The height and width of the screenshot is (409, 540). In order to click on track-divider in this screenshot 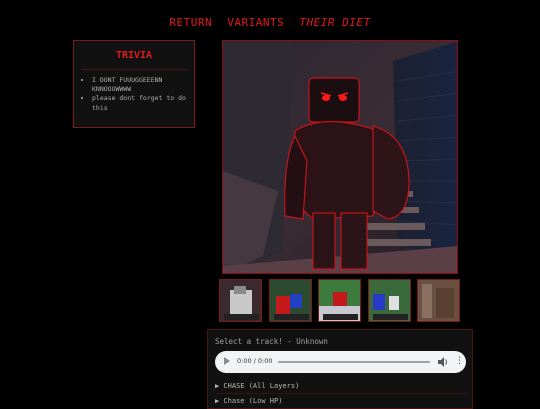, I will do `click(340, 393)`.